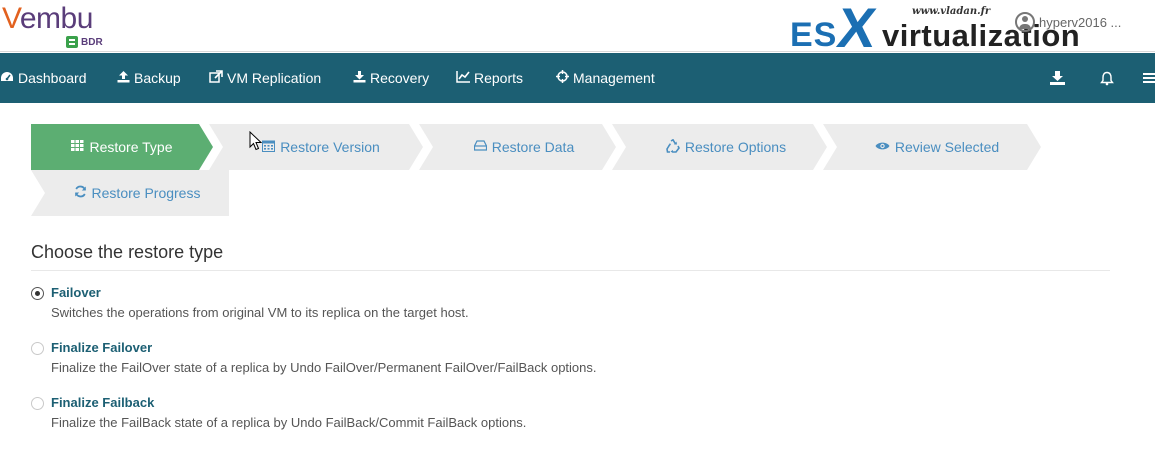  I want to click on step-label: Restore Data, so click(533, 147).